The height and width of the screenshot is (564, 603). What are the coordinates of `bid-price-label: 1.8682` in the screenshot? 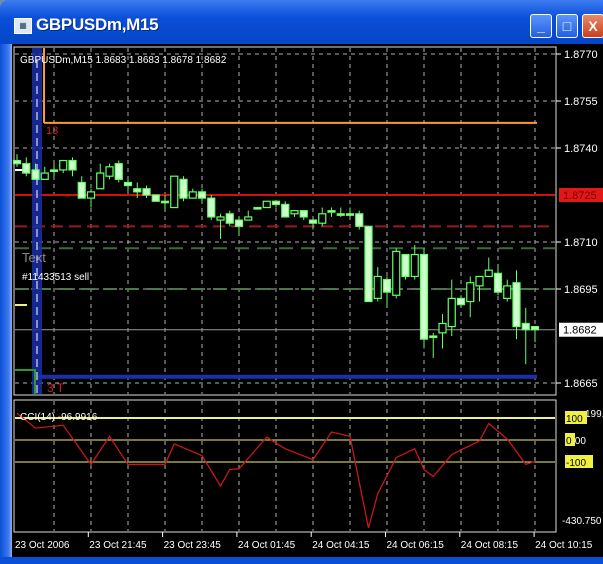 It's located at (580, 331).